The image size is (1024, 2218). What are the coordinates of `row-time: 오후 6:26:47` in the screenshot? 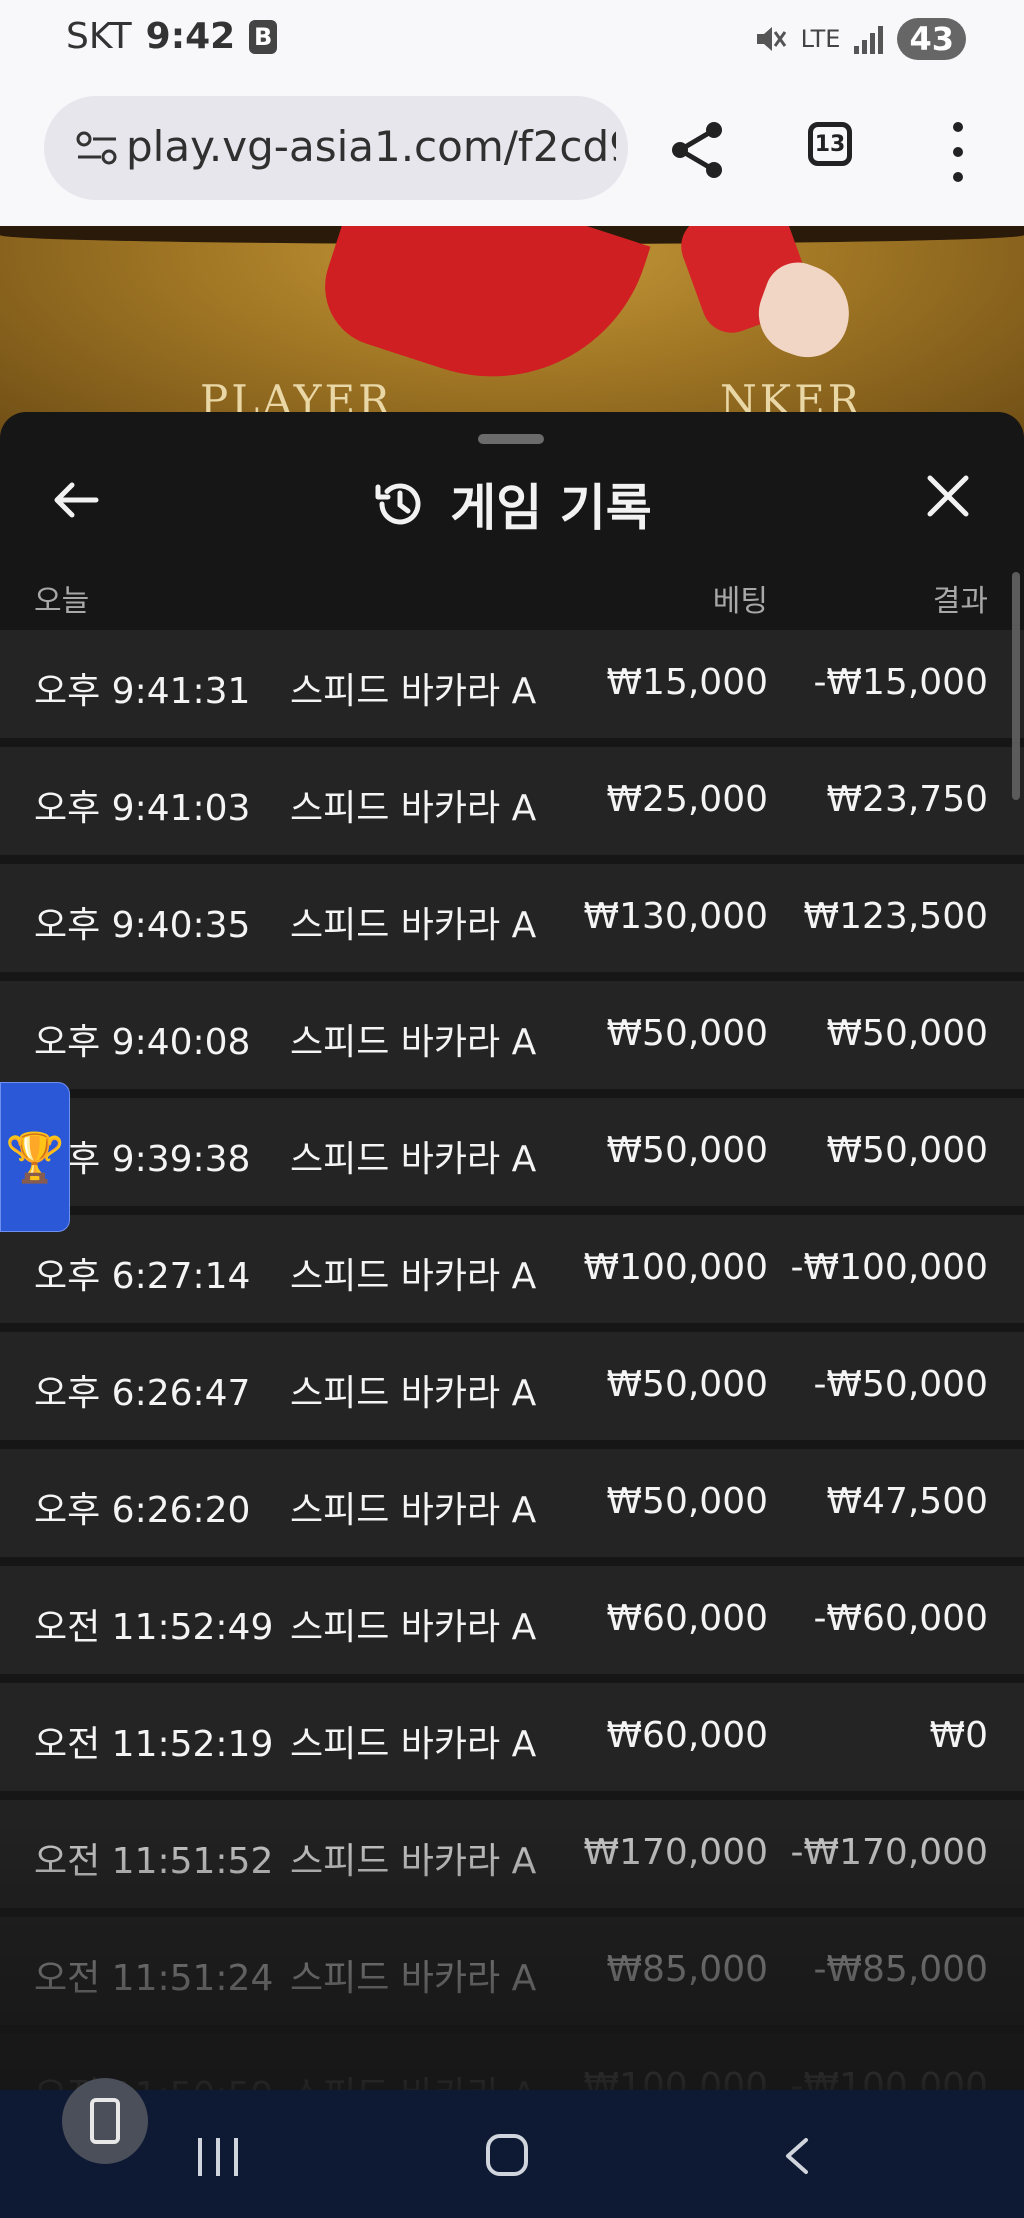 It's located at (142, 1393).